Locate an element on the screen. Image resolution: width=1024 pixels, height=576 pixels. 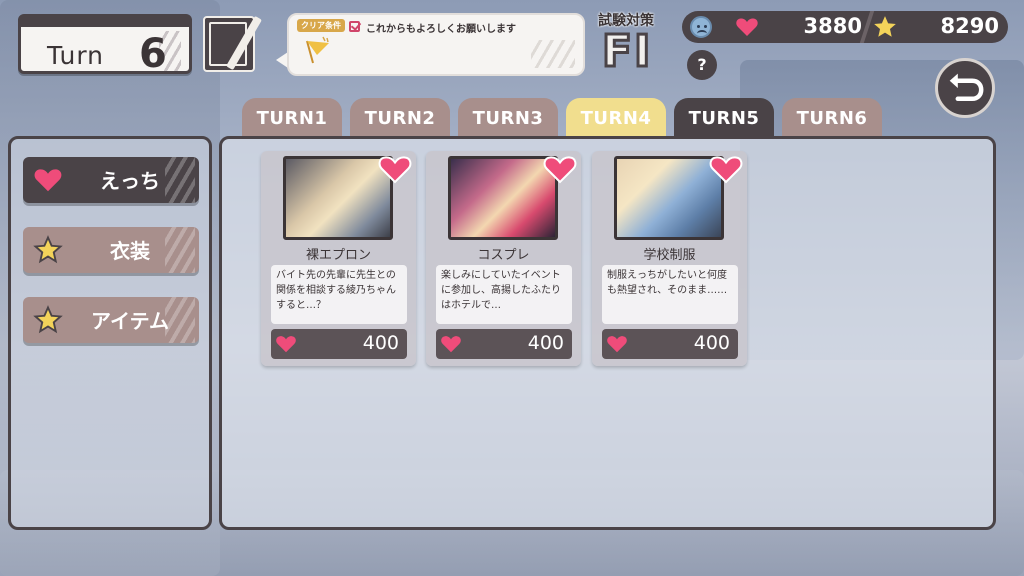
clear-condition-text: これからもよろしくお願いします is located at coordinates (441, 29).